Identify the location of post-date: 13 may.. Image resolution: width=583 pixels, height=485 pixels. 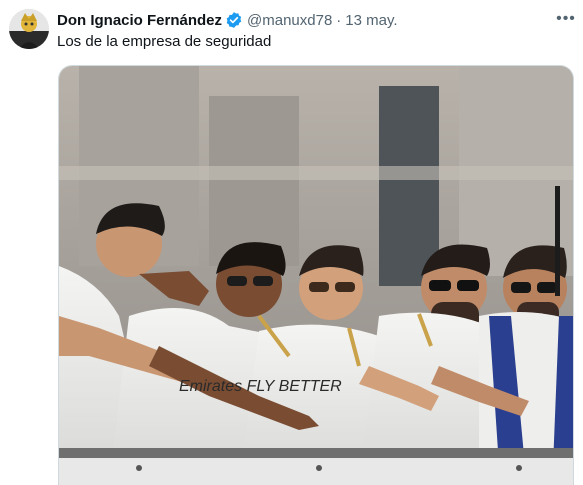
(371, 20).